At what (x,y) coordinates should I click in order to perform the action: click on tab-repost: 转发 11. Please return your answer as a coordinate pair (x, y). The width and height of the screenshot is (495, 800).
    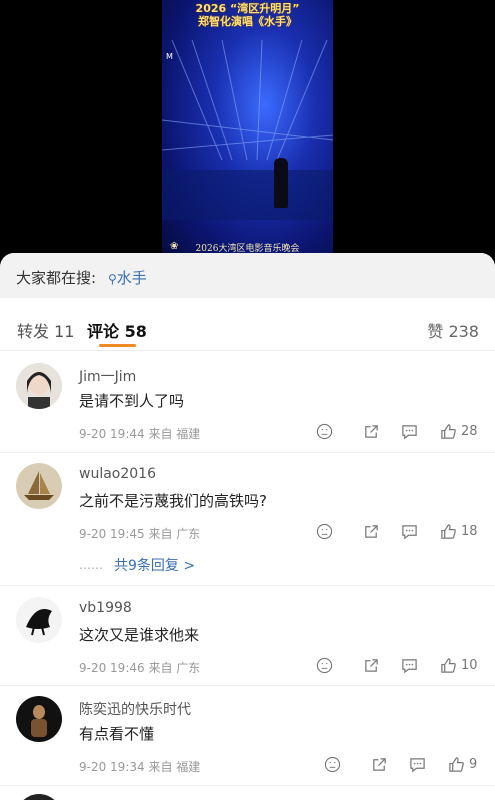
    Looking at the image, I should click on (45, 330).